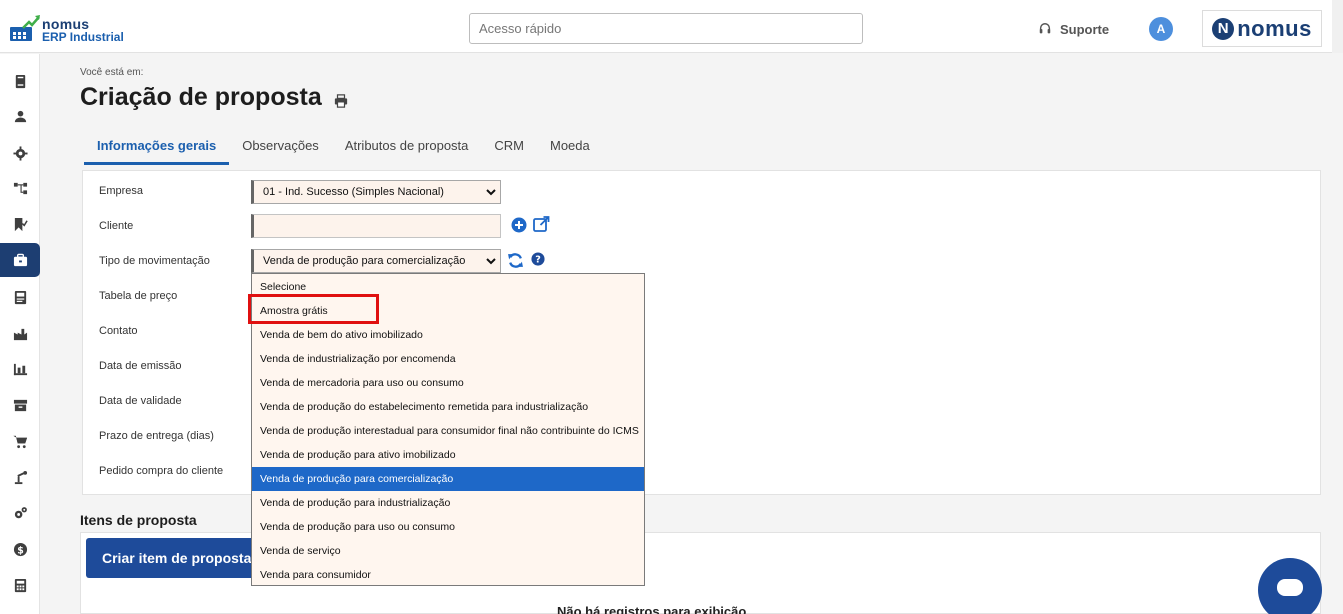 This screenshot has height=614, width=1343. What do you see at coordinates (112, 72) in the screenshot?
I see `breadcrumb: Você está em:` at bounding box center [112, 72].